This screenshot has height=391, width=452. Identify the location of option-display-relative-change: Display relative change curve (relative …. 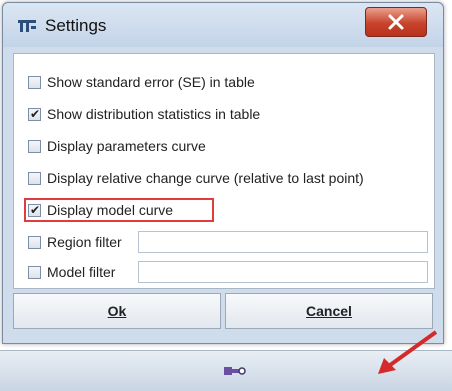
(196, 178).